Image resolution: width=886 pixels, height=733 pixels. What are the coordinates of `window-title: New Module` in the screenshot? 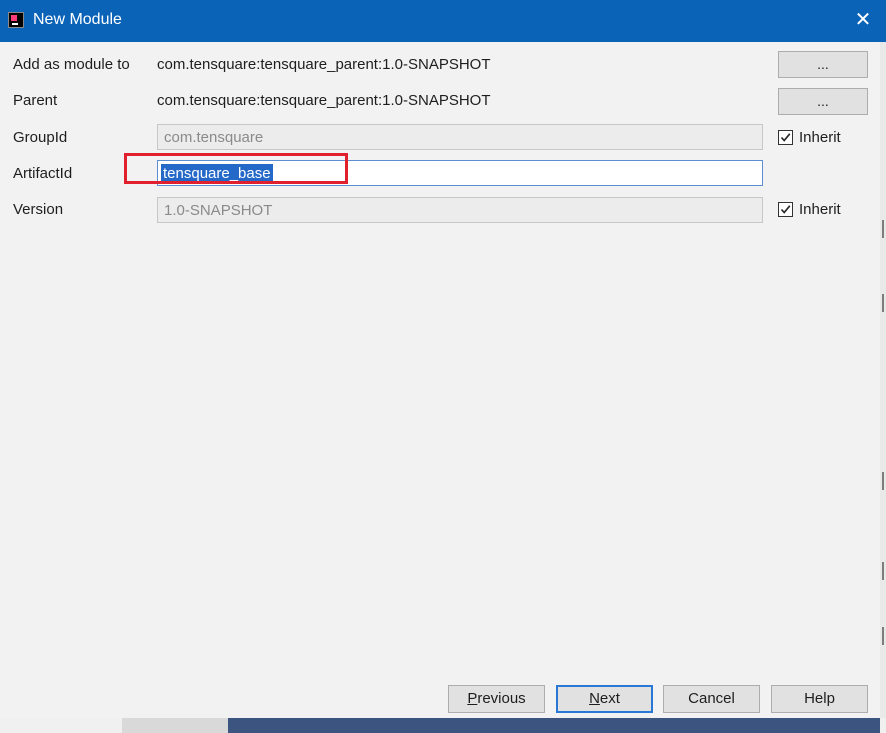 It's located at (77, 19).